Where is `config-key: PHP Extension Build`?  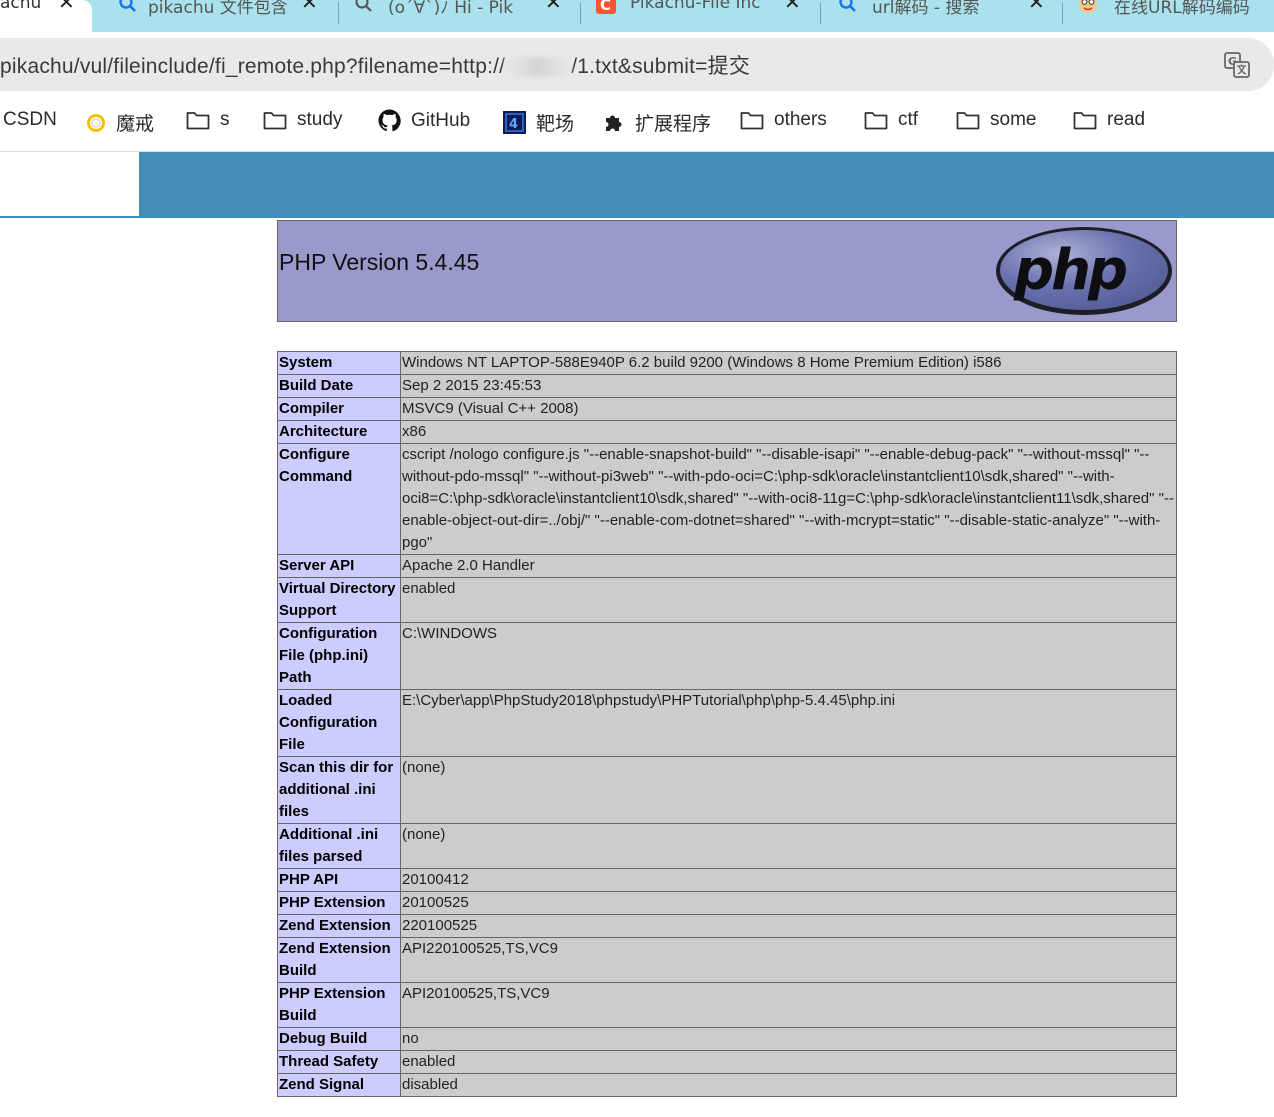
config-key: PHP Extension Build is located at coordinates (339, 1005).